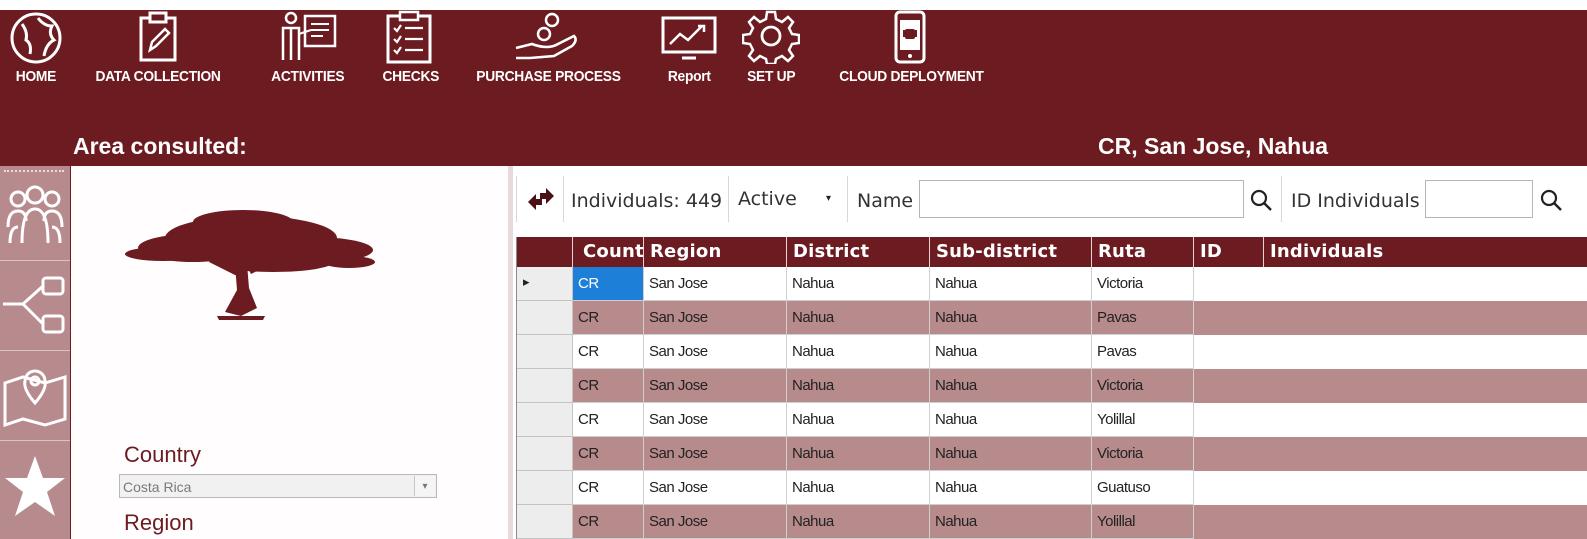  I want to click on tree-logo, so click(250, 265).